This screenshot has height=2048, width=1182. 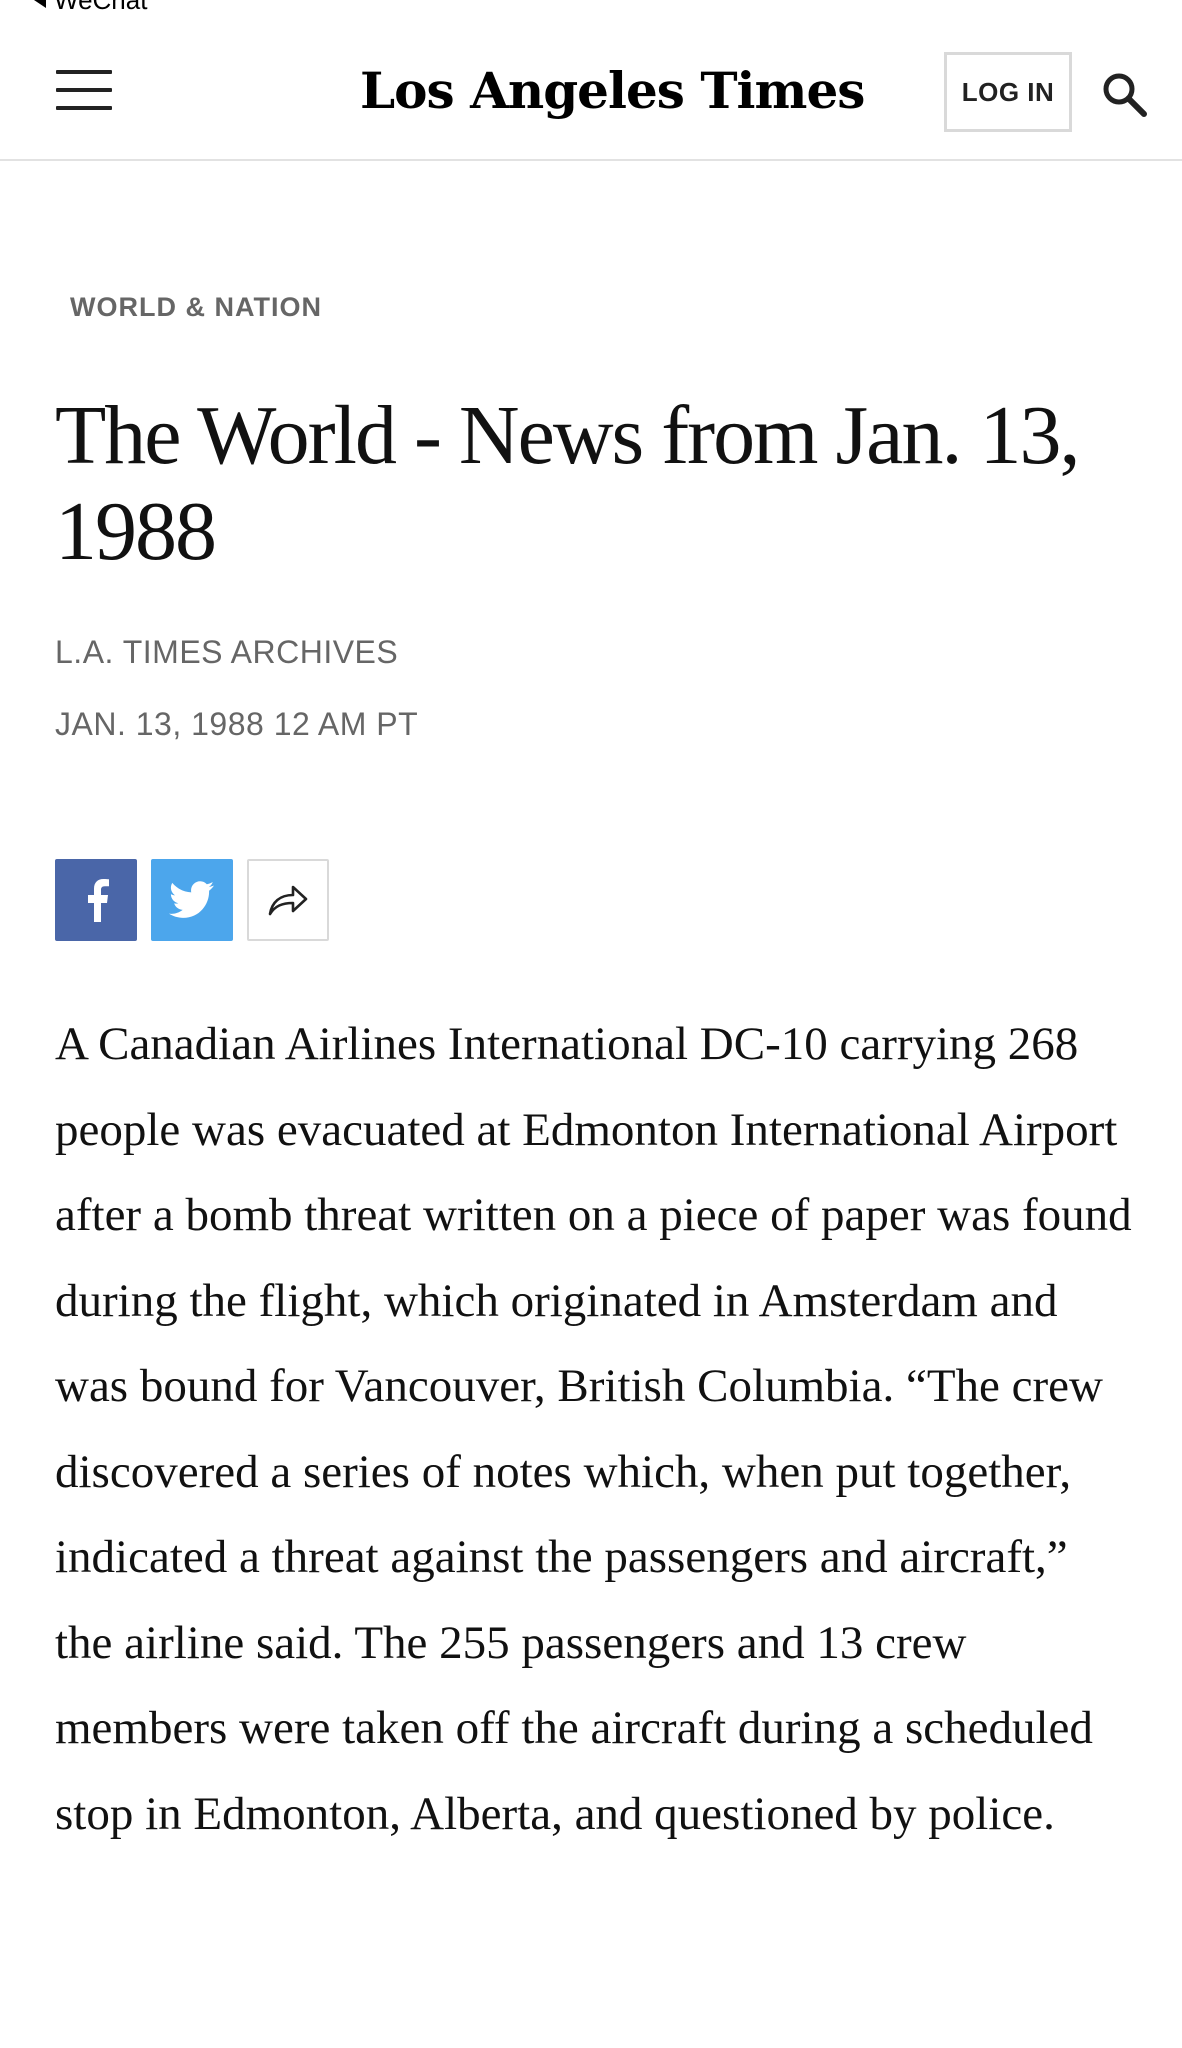 I want to click on facebook-icon, so click(x=98, y=900).